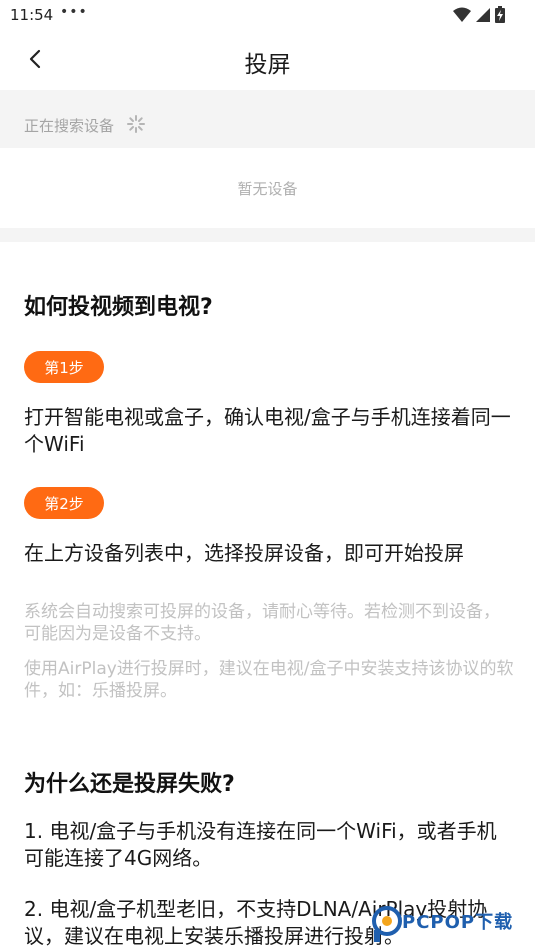  Describe the element at coordinates (69, 126) in the screenshot. I see `searching-status-text: 正在搜索设备` at that location.